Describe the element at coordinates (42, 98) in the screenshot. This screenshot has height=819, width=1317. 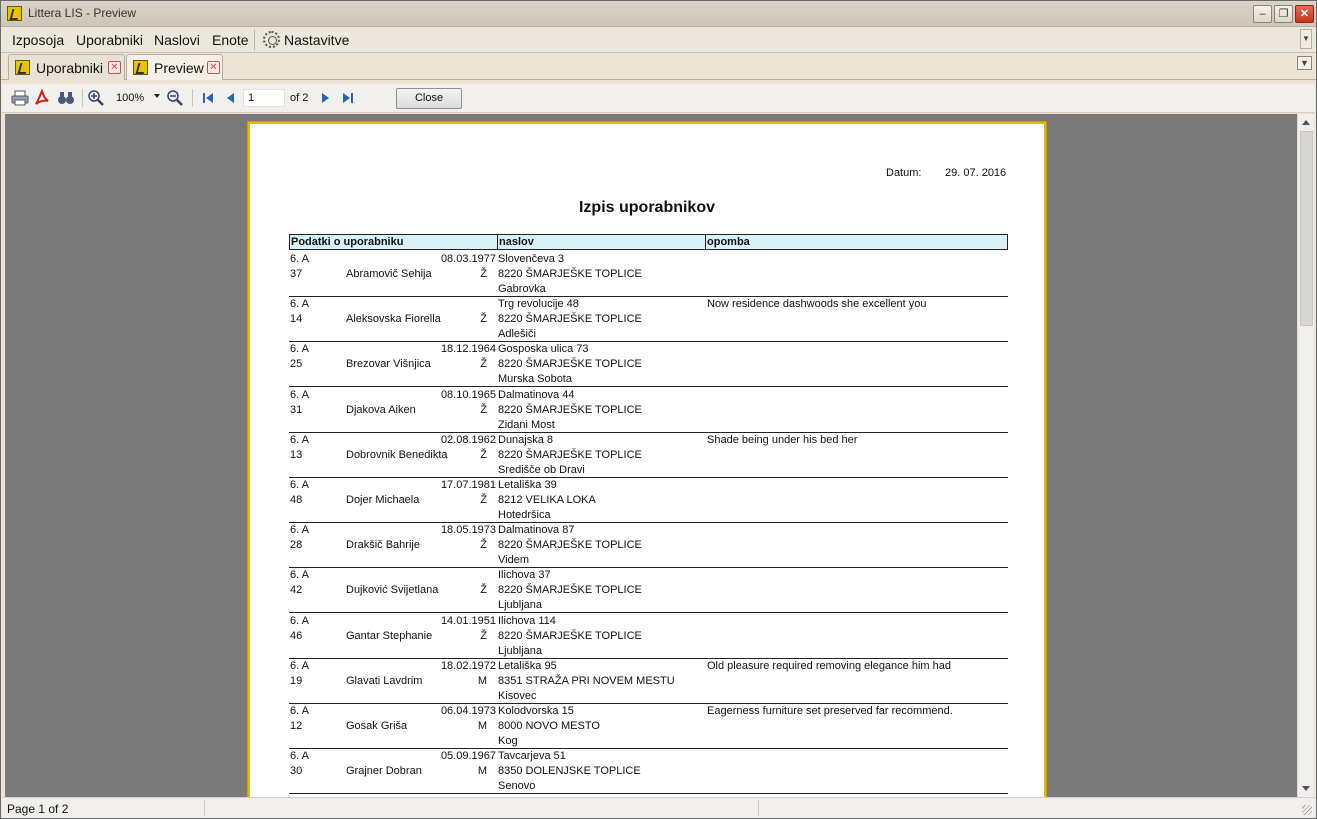
I see `pdf-export-icon` at that location.